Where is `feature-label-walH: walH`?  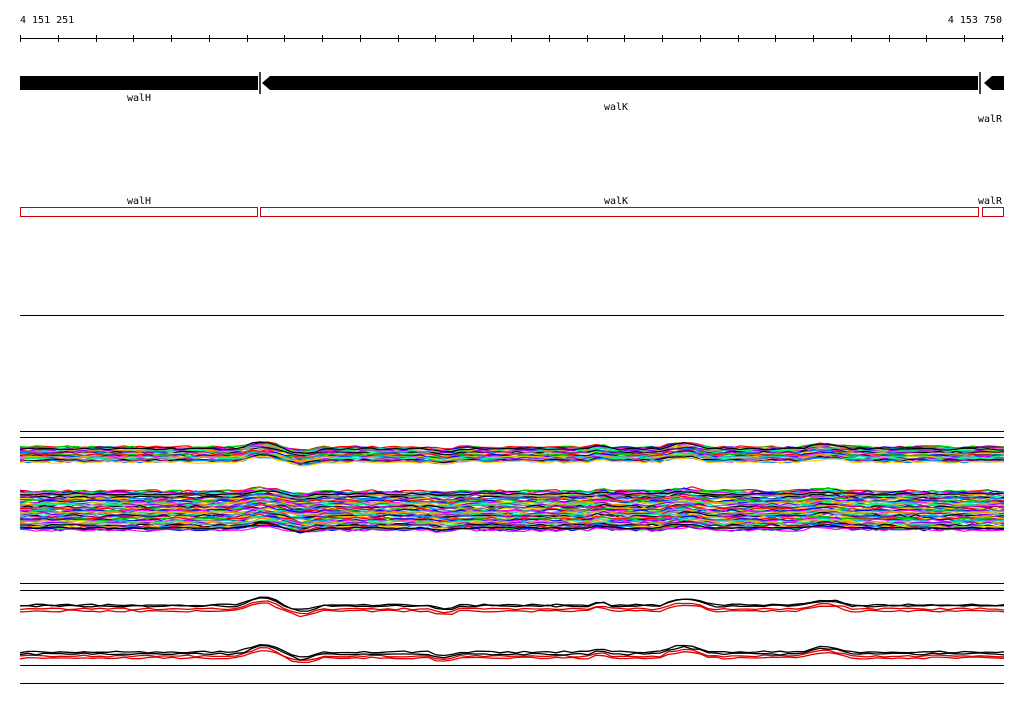
feature-label-walH: walH is located at coordinates (139, 201).